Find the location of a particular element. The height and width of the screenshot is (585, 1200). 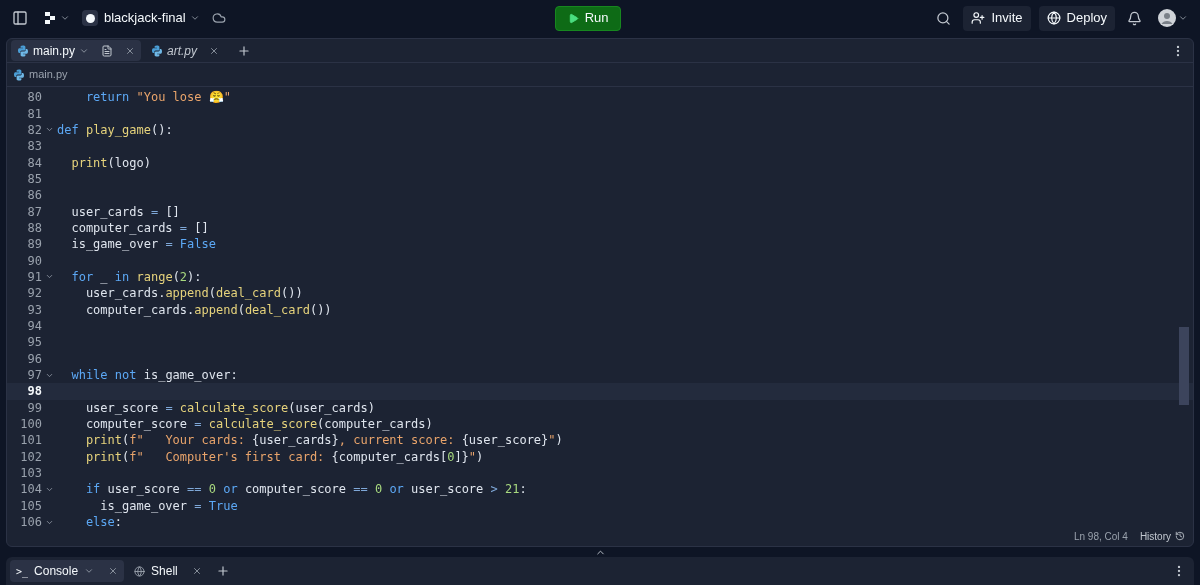

line-number: 103 is located at coordinates (30, 474).